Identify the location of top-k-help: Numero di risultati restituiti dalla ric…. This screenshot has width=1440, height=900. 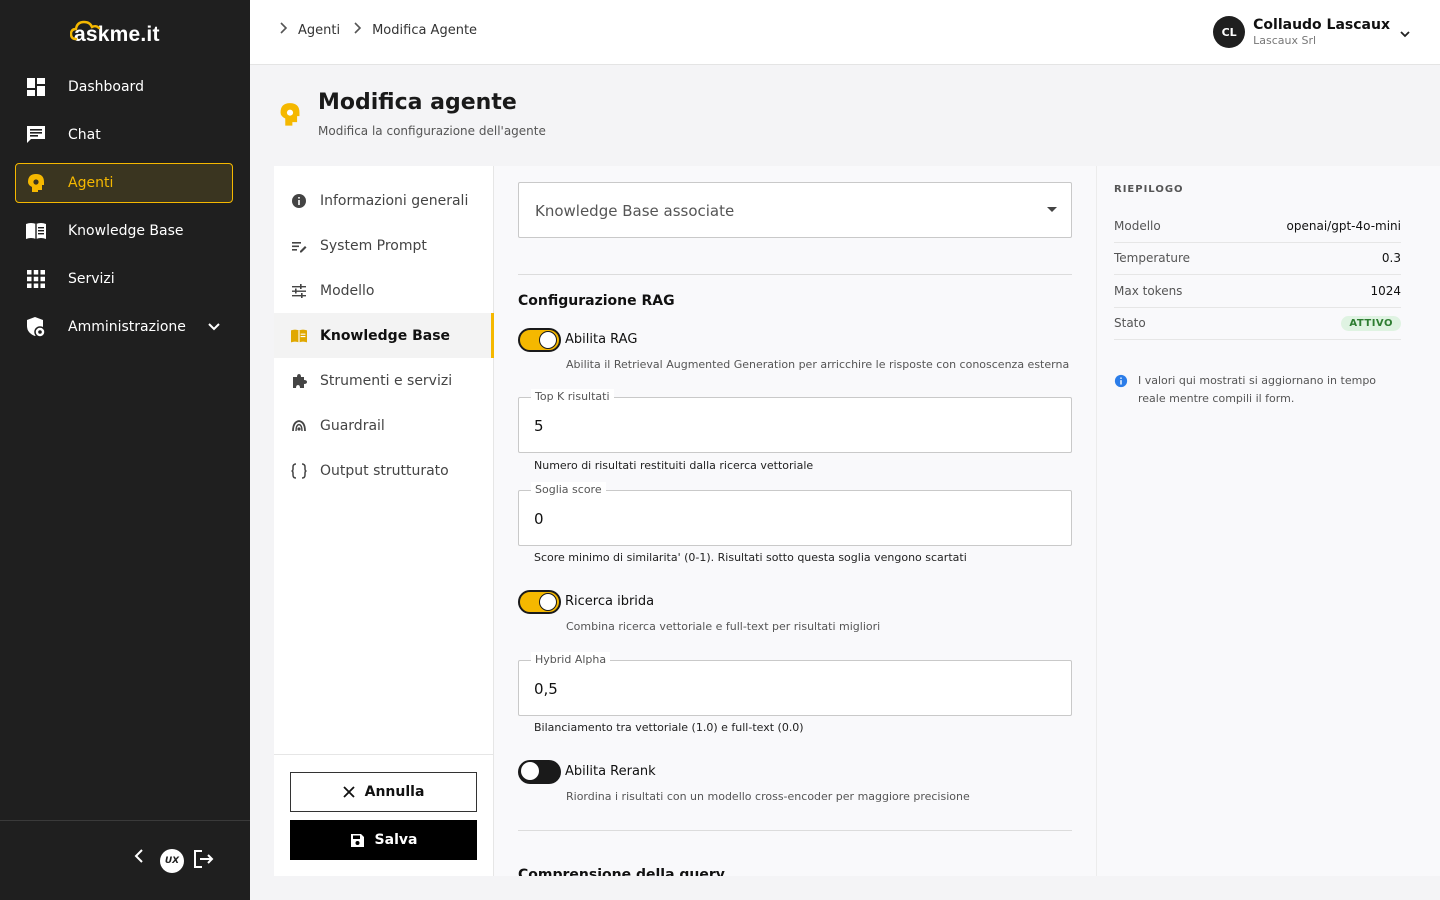
(674, 465).